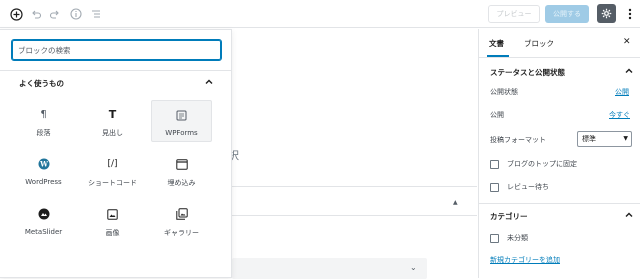  What do you see at coordinates (112, 133) in the screenshot?
I see `block-label: 見出し` at bounding box center [112, 133].